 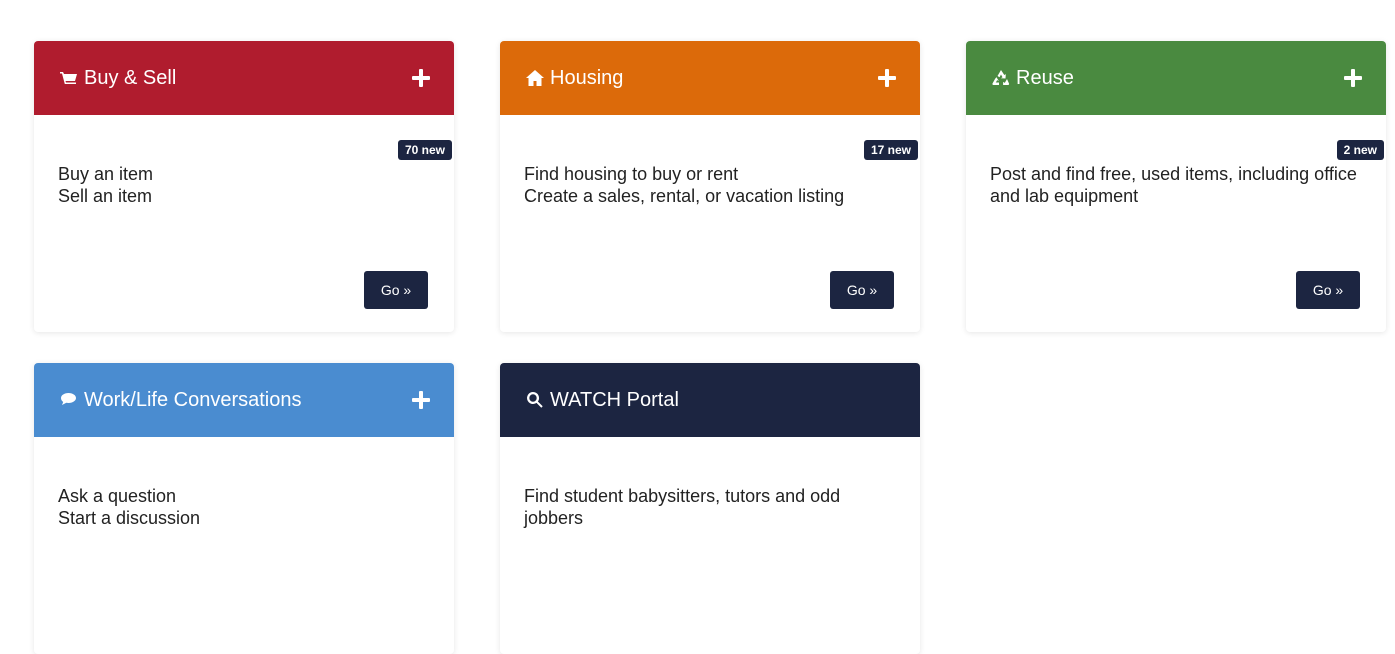 What do you see at coordinates (535, 78) in the screenshot?
I see `home-icon` at bounding box center [535, 78].